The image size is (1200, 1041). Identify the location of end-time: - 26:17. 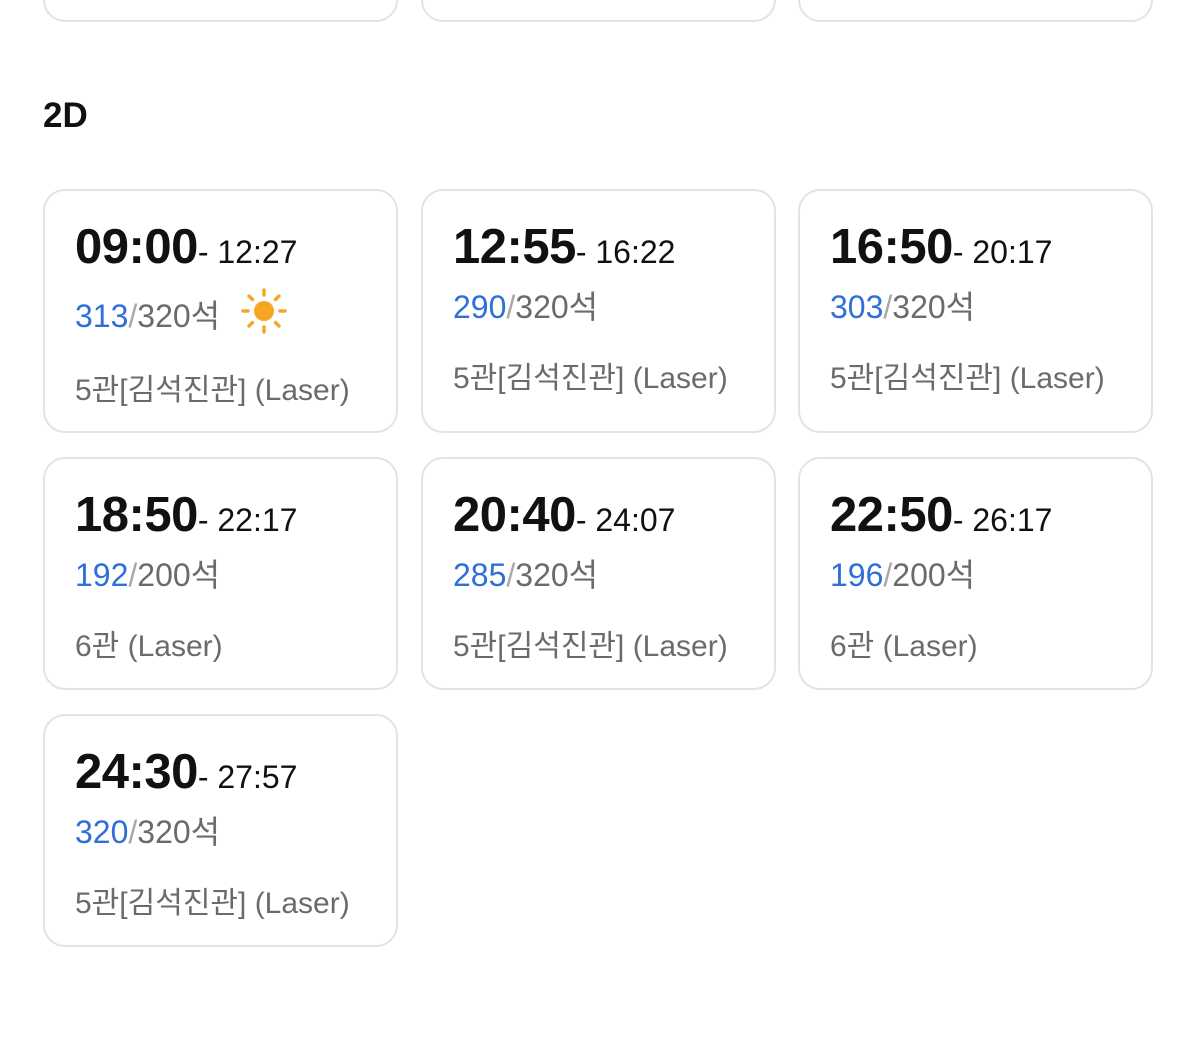
(1002, 520).